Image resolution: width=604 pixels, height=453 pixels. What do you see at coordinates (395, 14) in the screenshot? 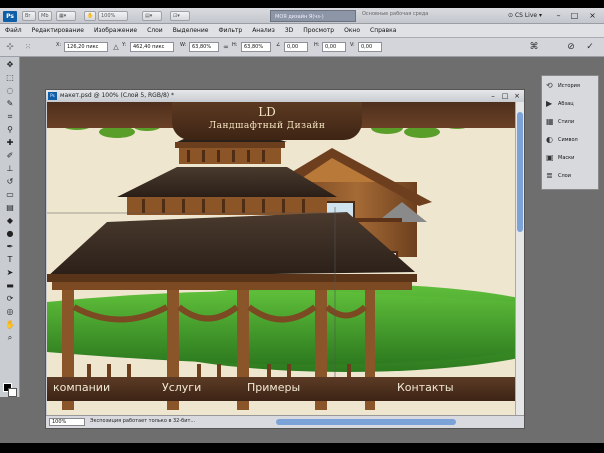
I see `workspace-other: Основные рабочая среда` at bounding box center [395, 14].